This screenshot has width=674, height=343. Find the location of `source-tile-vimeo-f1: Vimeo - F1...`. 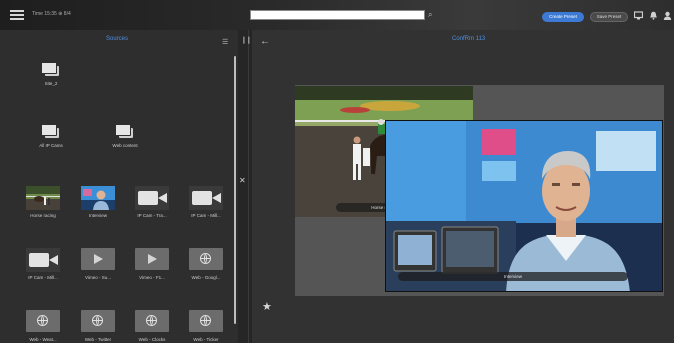

source-tile-vimeo-f1: Vimeo - F1... is located at coordinates (152, 264).